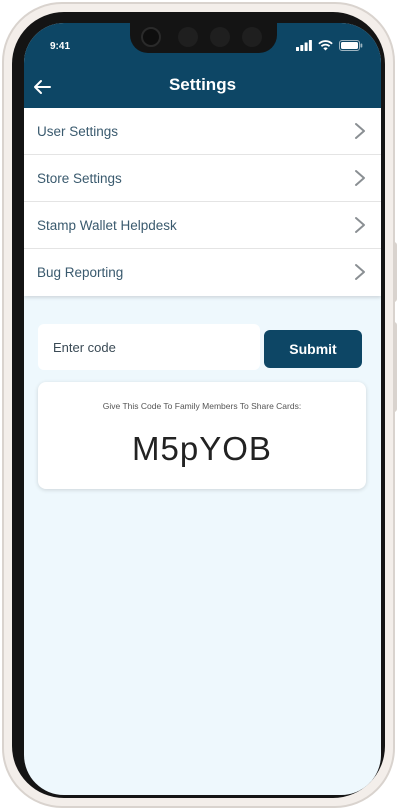  Describe the element at coordinates (202, 65) in the screenshot. I see `app-header: 9:41 Settings` at that location.